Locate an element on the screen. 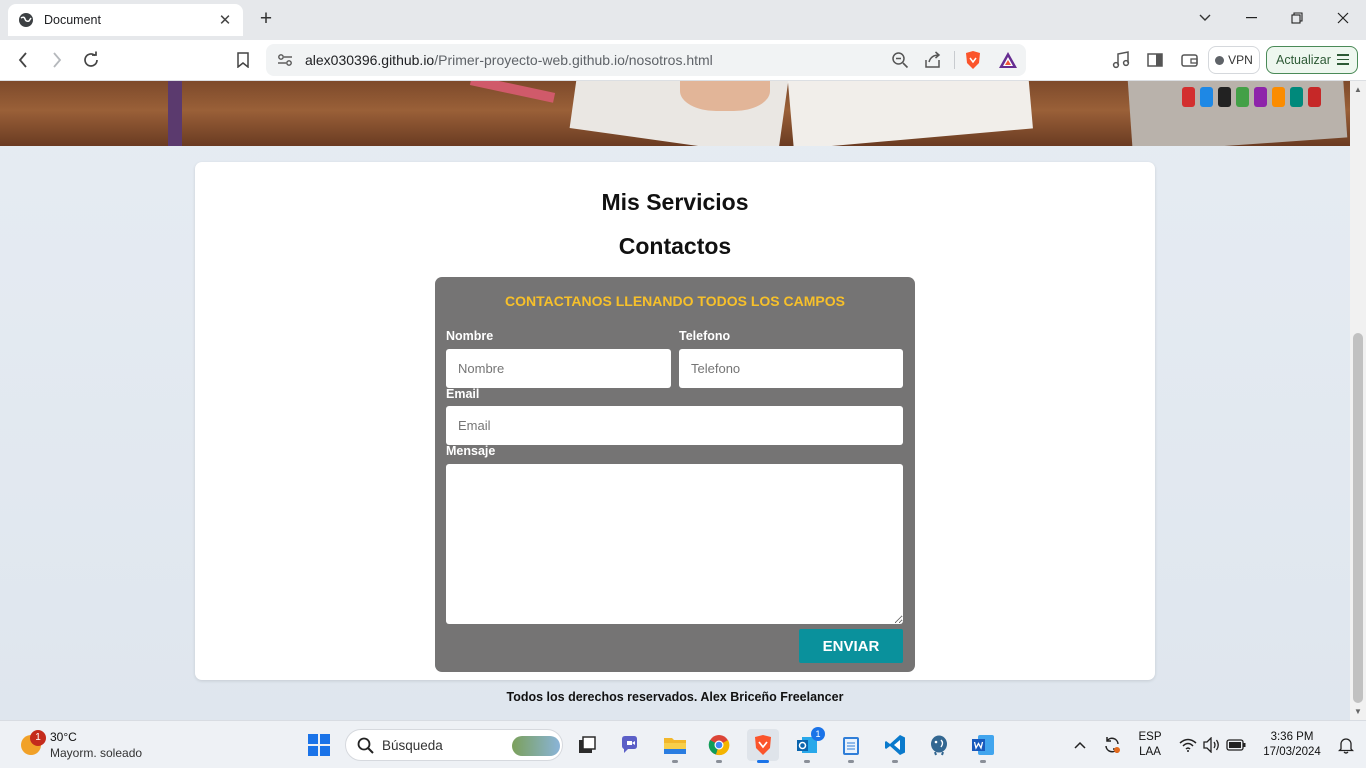 The image size is (1366, 768). weather-widget: 1 30°C Mayorm. soleado is located at coordinates (88, 745).